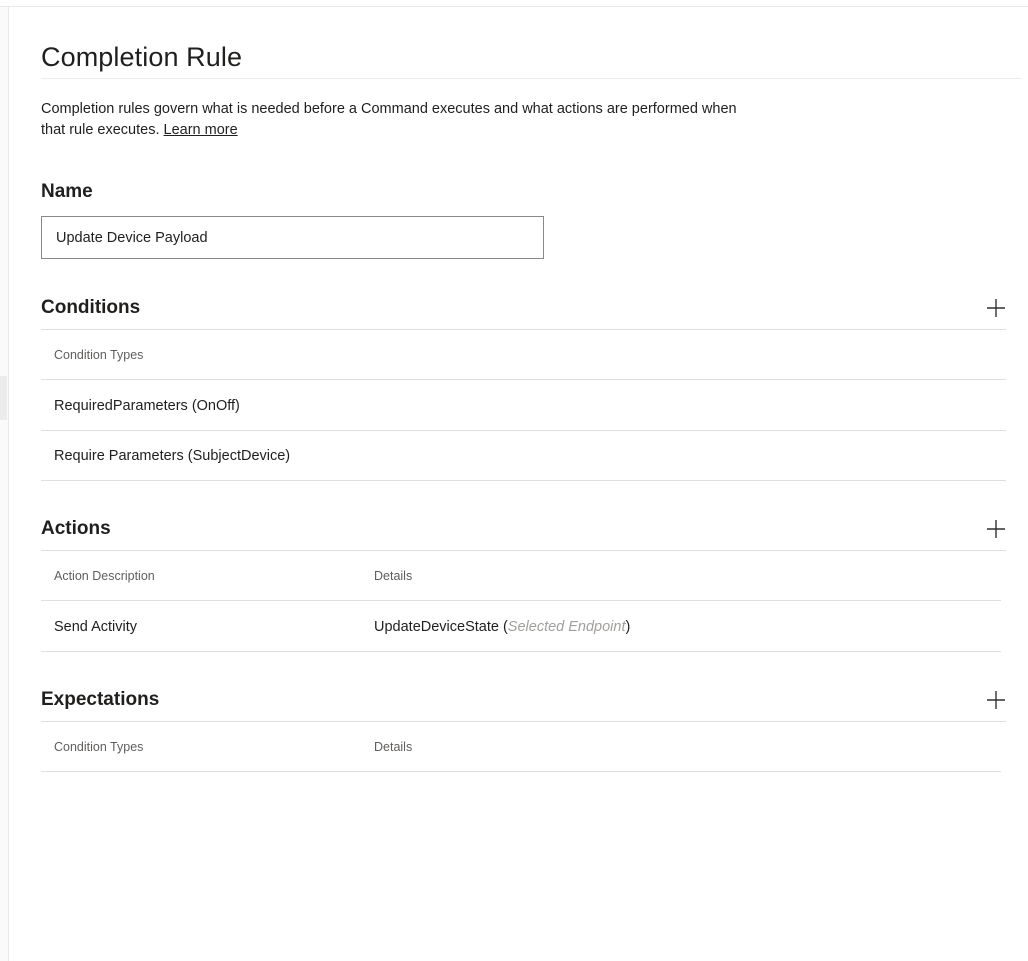 Image resolution: width=1028 pixels, height=961 pixels. I want to click on add-condition-button, so click(996, 308).